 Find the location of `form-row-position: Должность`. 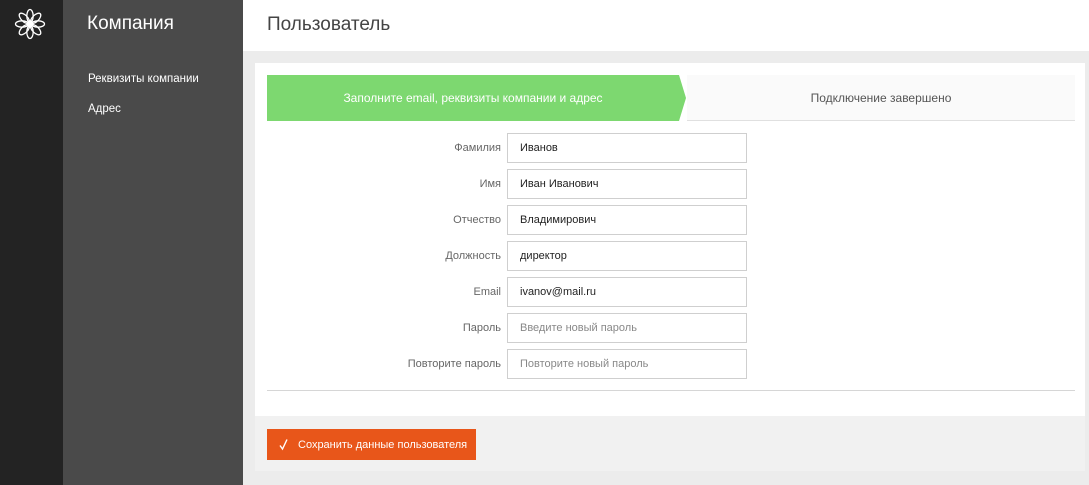

form-row-position: Должность is located at coordinates (670, 256).